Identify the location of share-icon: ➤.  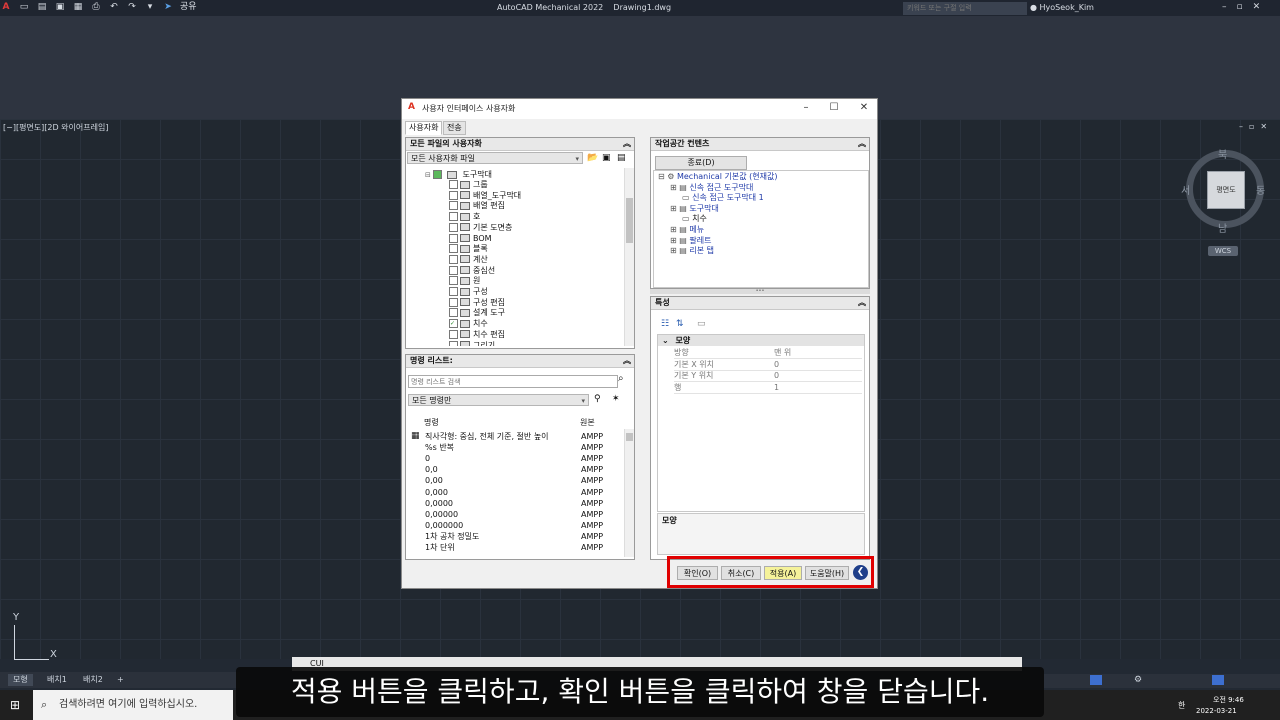
(168, 7).